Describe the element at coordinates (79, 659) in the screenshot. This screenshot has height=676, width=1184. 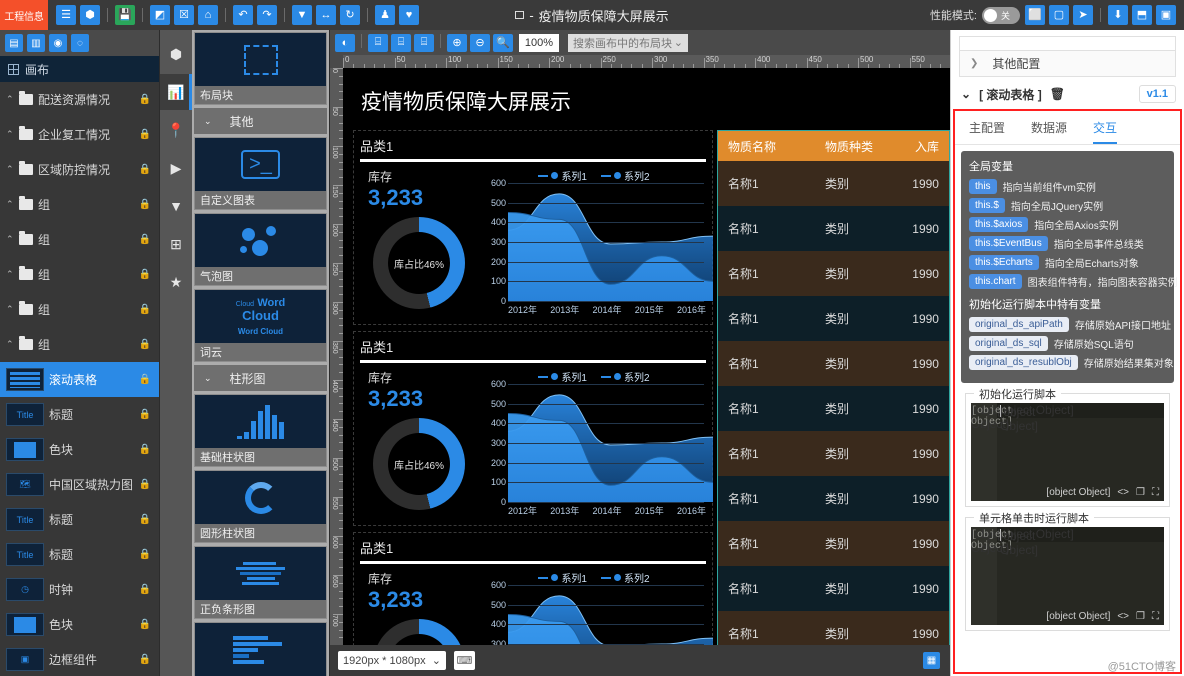
I see `layer-item-16: ▣ 边框组件 🔒` at that location.